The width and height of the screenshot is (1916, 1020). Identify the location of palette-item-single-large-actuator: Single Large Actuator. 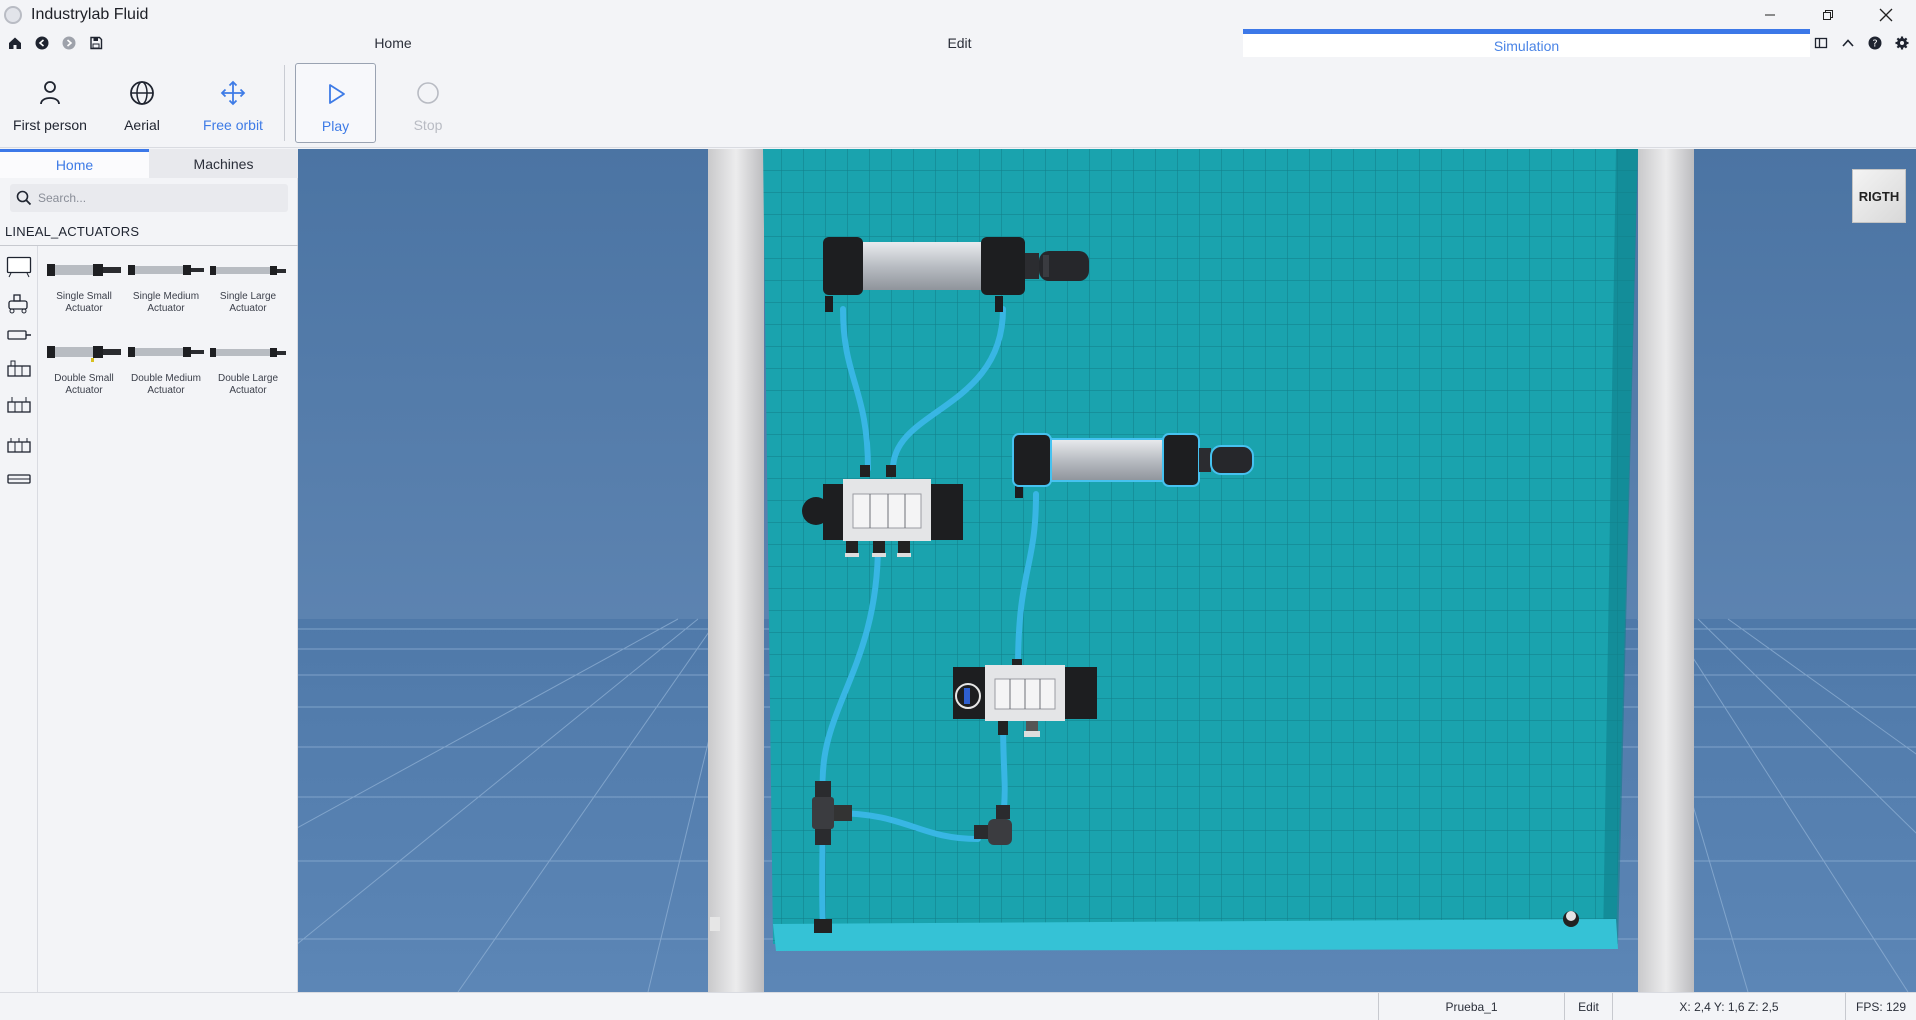
(248, 287).